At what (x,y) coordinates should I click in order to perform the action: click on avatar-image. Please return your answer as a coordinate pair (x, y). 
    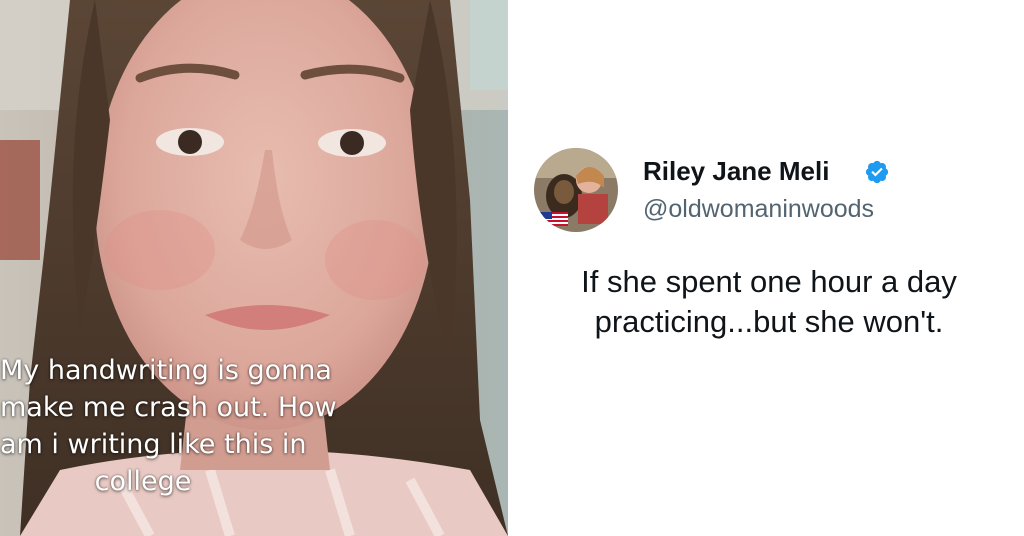
    Looking at the image, I should click on (576, 190).